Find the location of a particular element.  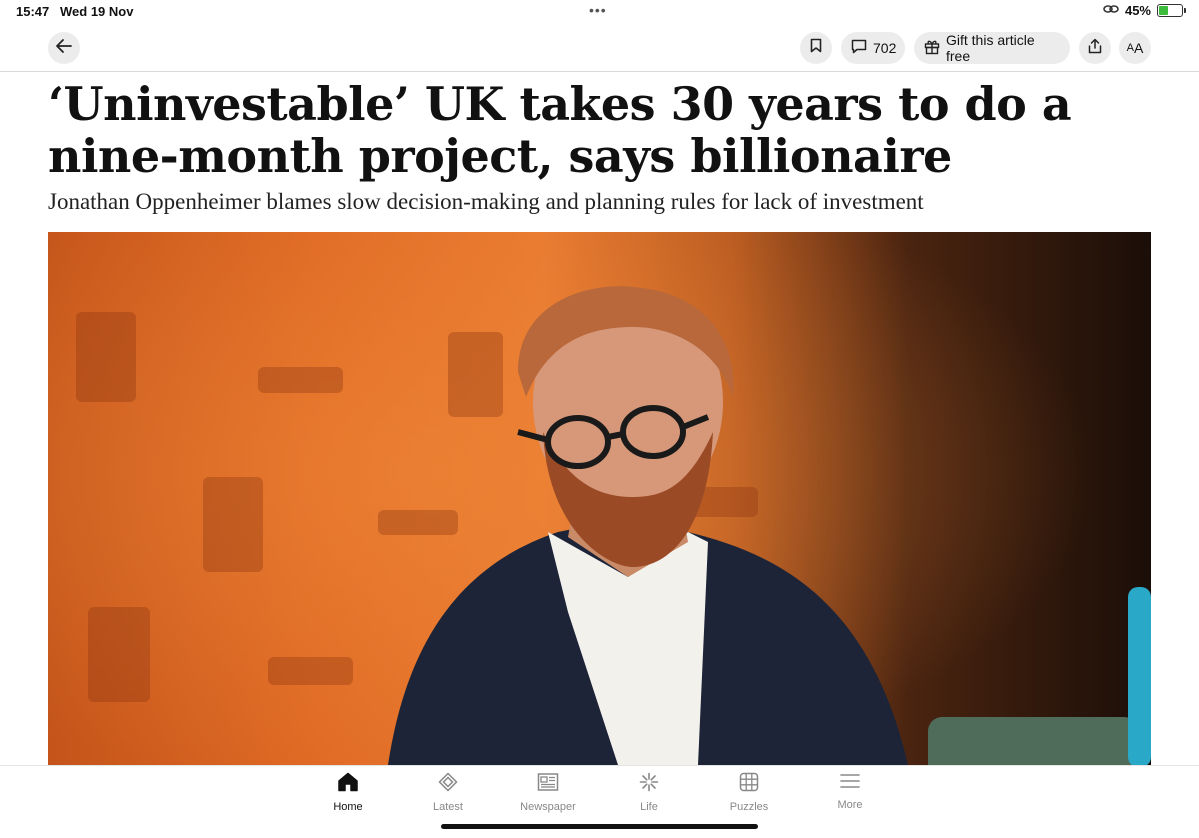

battery-level is located at coordinates (1163, 10).